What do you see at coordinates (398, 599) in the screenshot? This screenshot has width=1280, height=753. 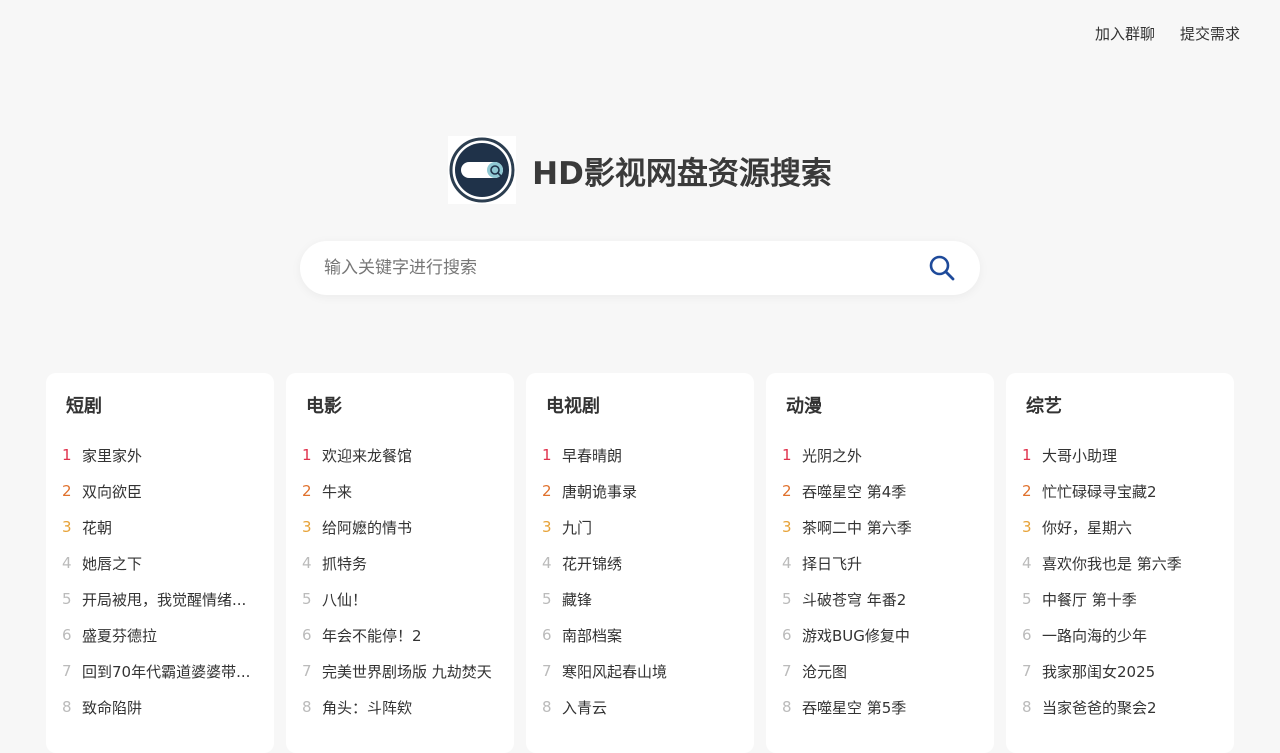 I see `list-item: 5 八仙！` at bounding box center [398, 599].